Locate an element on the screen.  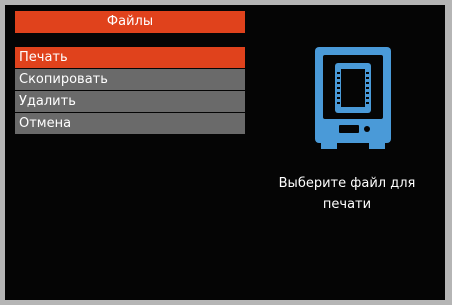
menu-item-delete: Удалить is located at coordinates (130, 101).